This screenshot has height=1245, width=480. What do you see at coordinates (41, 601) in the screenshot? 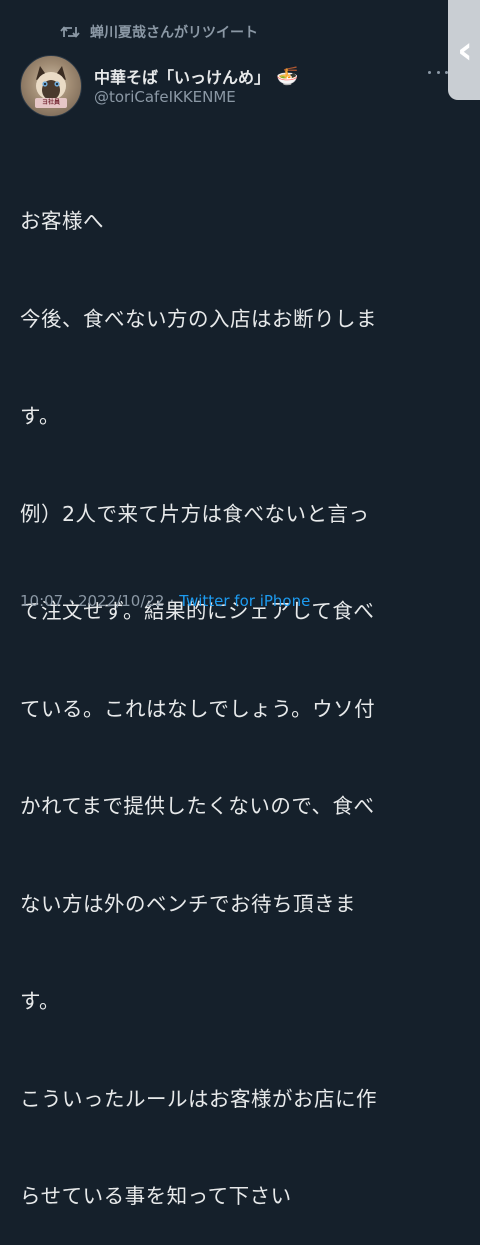
I see `tweet-time: 10:07` at bounding box center [41, 601].